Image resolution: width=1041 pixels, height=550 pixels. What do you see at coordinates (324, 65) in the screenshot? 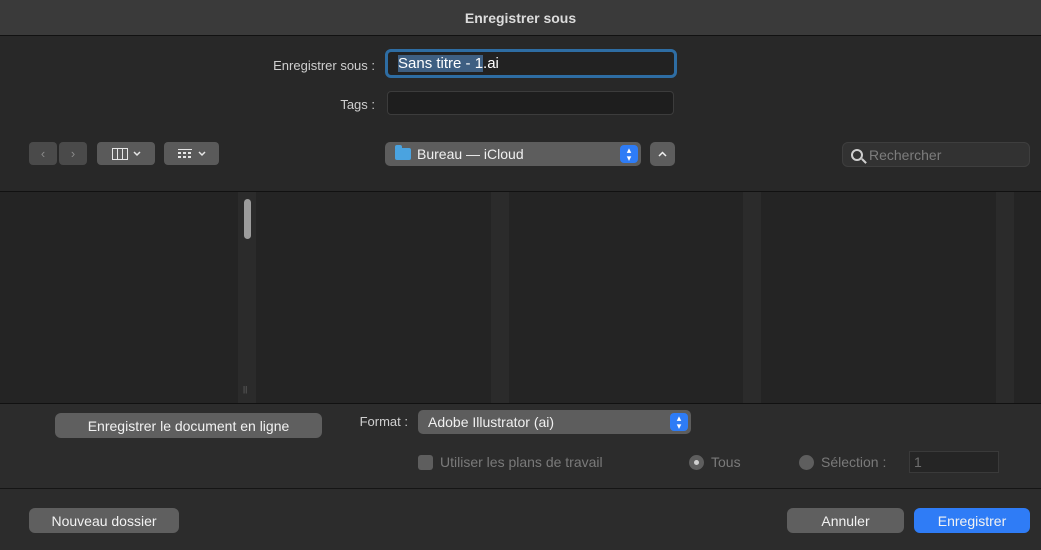
I see `save-as-label: Enregistrer sous :` at bounding box center [324, 65].